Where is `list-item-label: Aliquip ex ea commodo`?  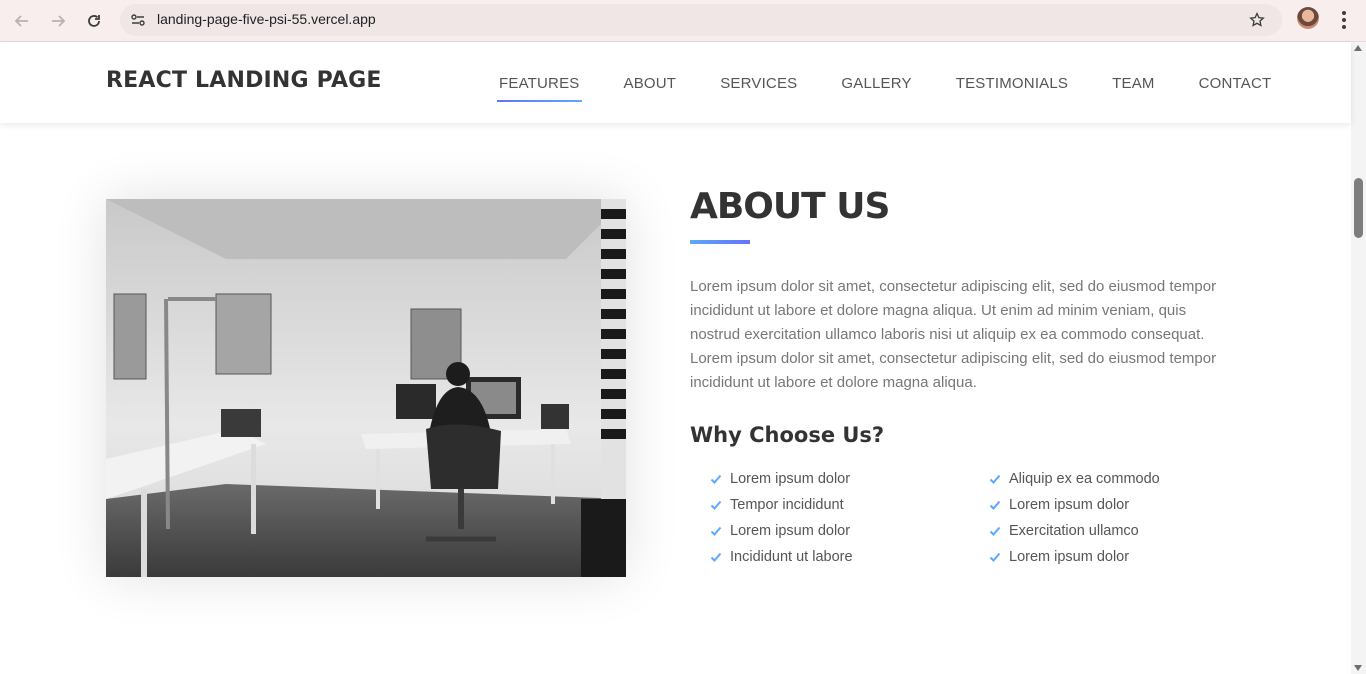 list-item-label: Aliquip ex ea commodo is located at coordinates (1084, 479).